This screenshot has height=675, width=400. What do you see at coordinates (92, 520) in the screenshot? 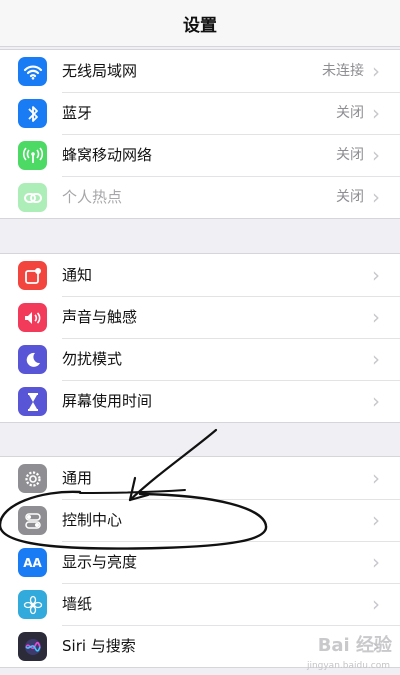
I see `settings-row-label: 控制中心` at bounding box center [92, 520].